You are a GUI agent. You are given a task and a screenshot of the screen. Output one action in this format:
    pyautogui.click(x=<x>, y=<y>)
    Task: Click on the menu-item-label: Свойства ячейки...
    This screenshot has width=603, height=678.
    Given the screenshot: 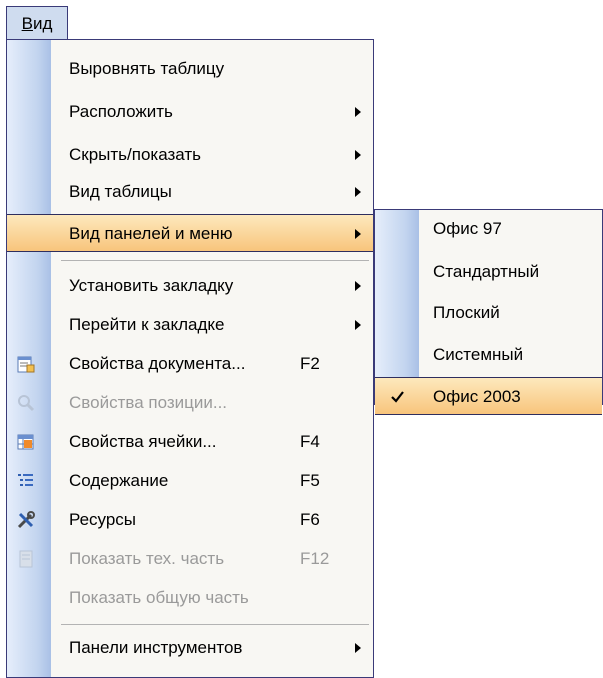 What is the action you would take?
    pyautogui.click(x=143, y=441)
    